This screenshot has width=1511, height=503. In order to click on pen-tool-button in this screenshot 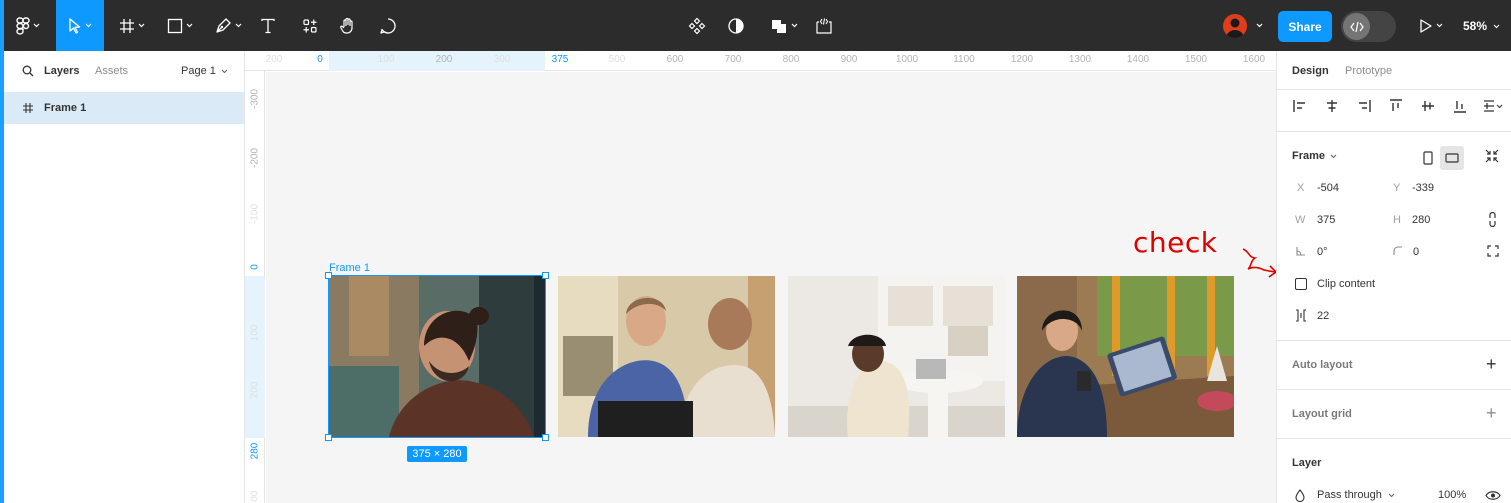, I will do `click(228, 25)`.